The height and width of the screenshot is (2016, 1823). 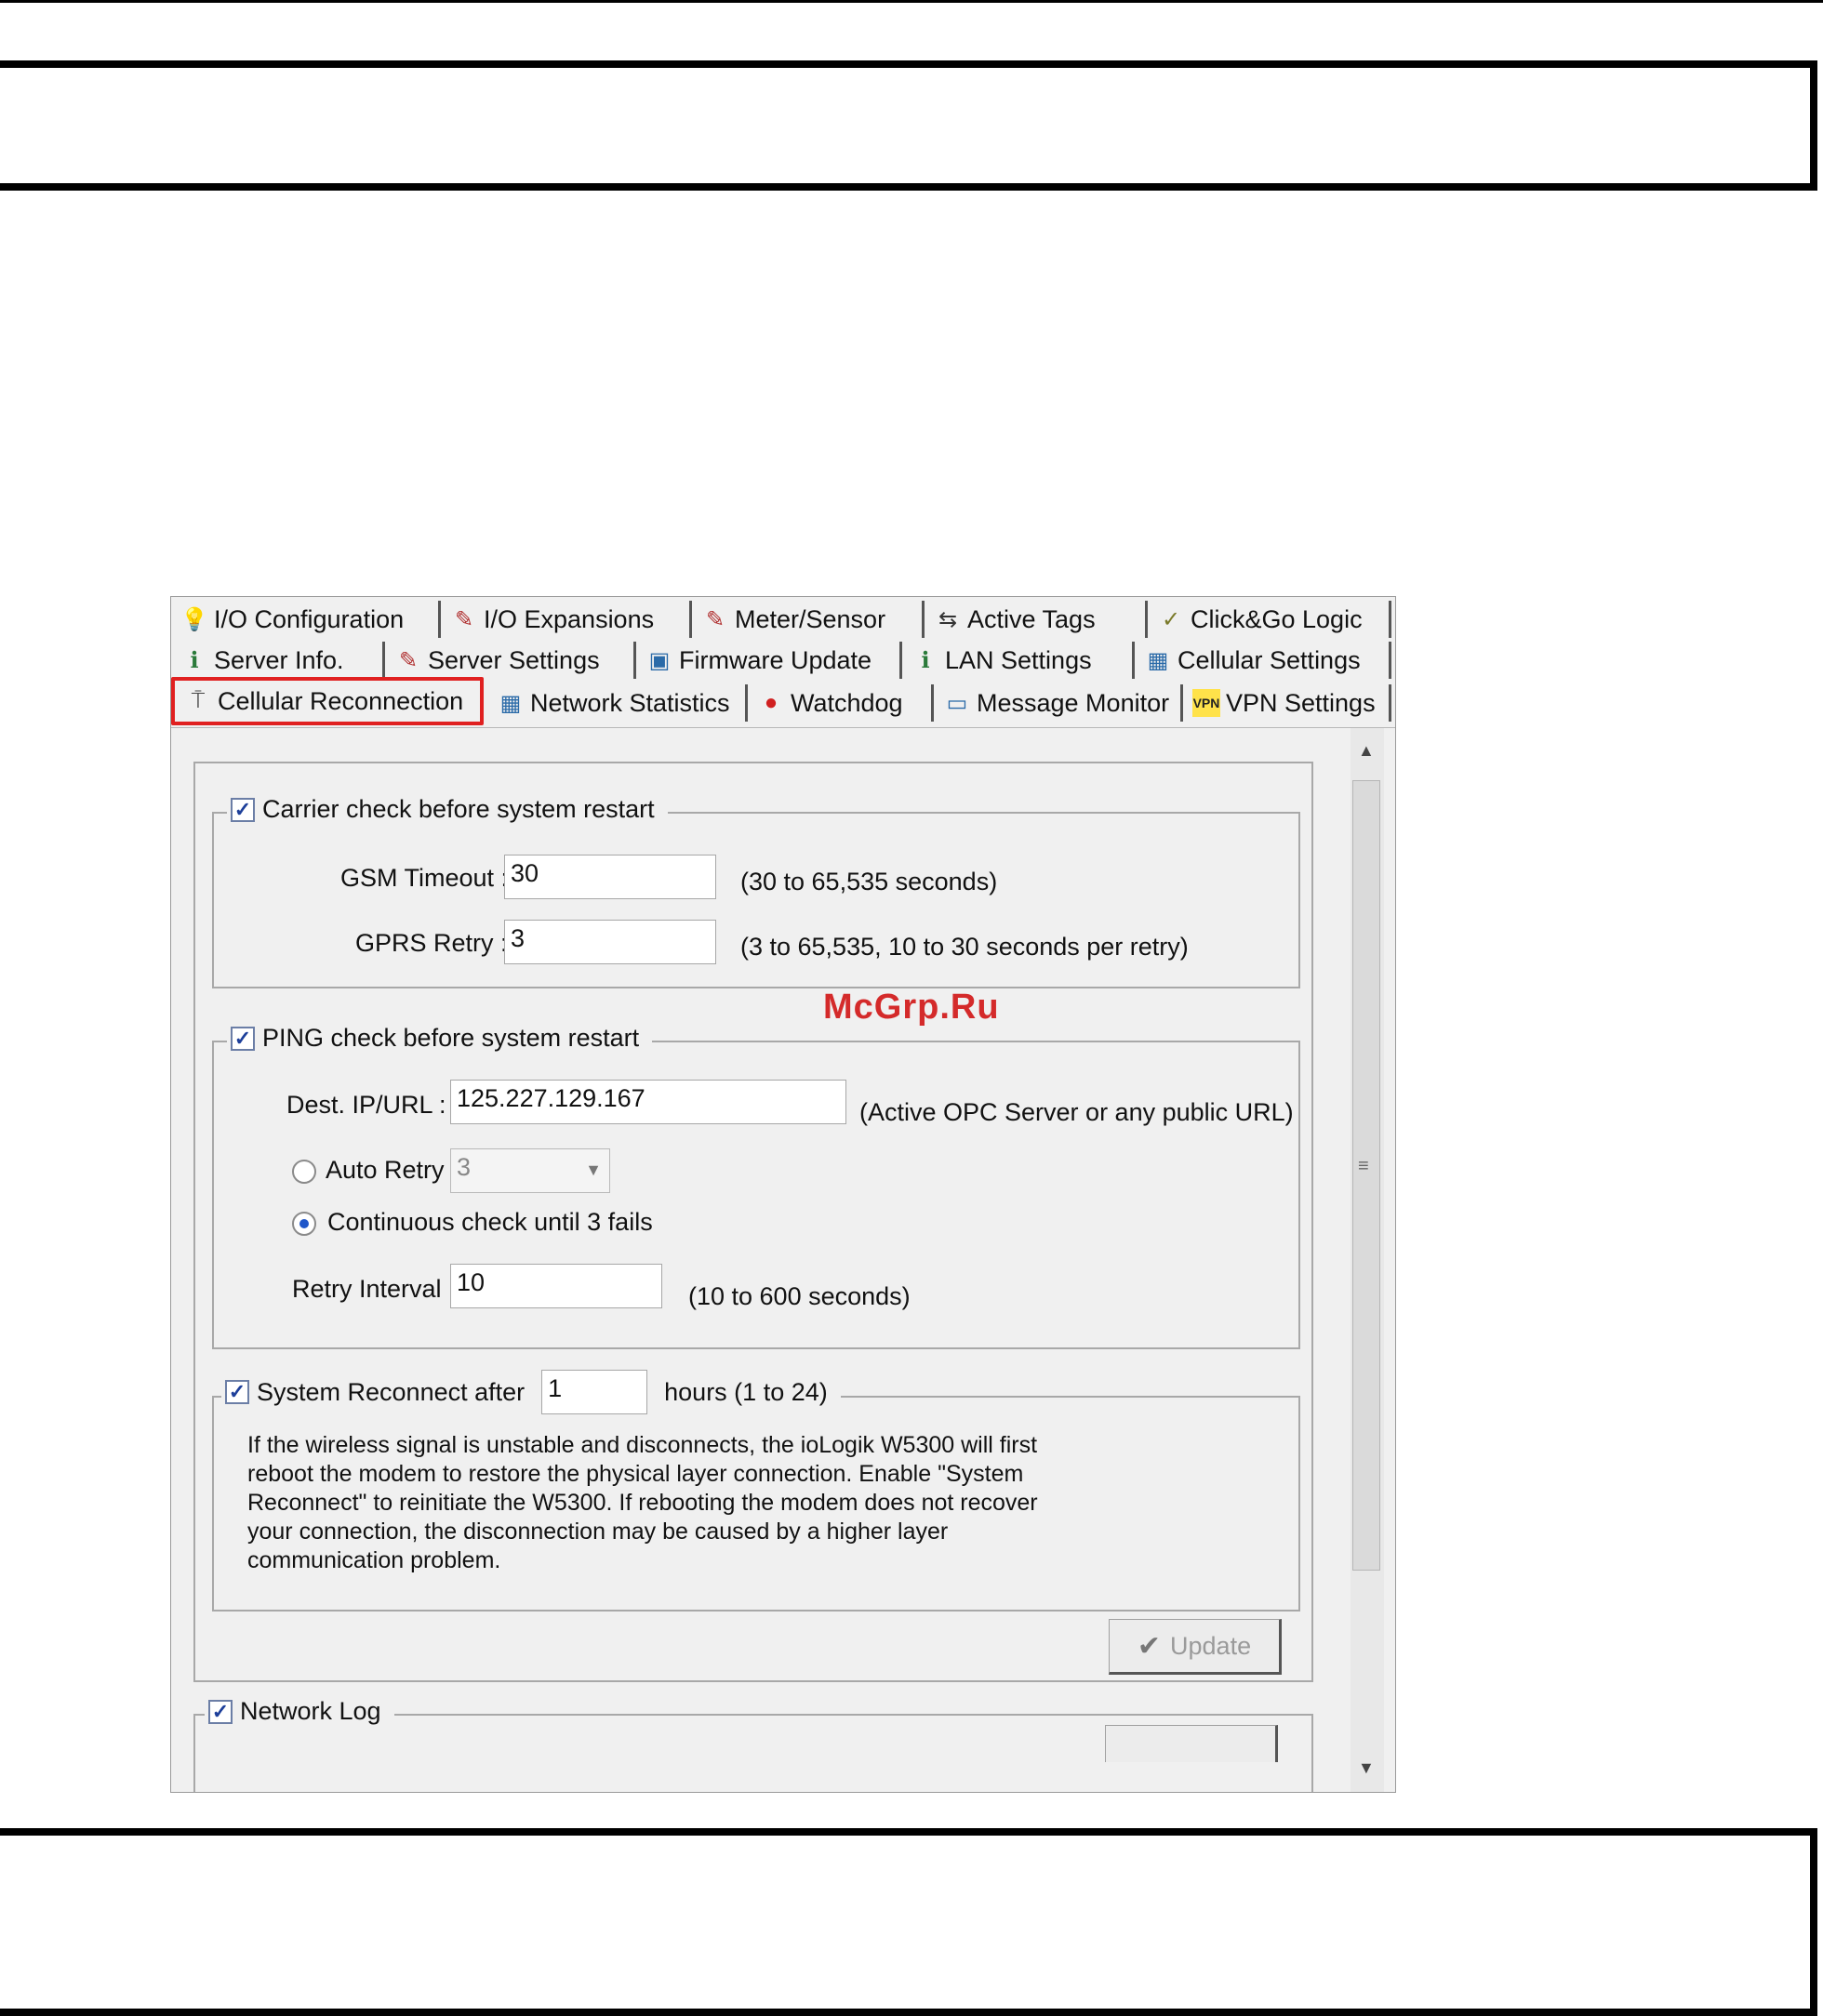 What do you see at coordinates (1269, 619) in the screenshot?
I see `tab-click-go-logic: ✓ Click&Go Logic` at bounding box center [1269, 619].